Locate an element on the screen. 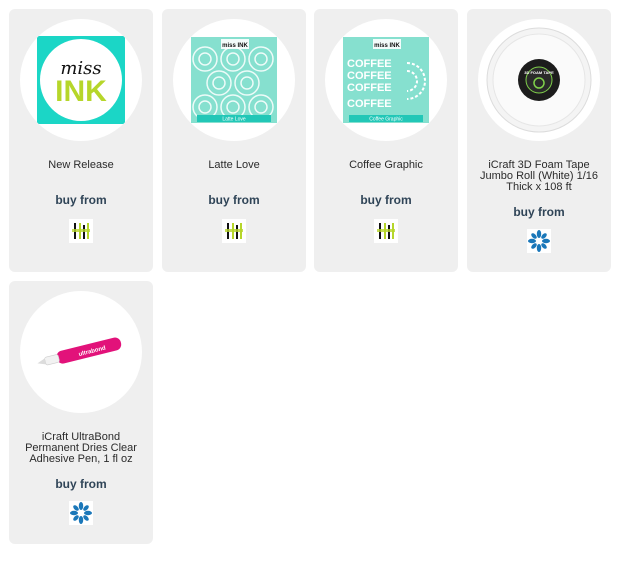 This screenshot has width=620, height=566. product-image: miss INK Latte Love is located at coordinates (234, 80).